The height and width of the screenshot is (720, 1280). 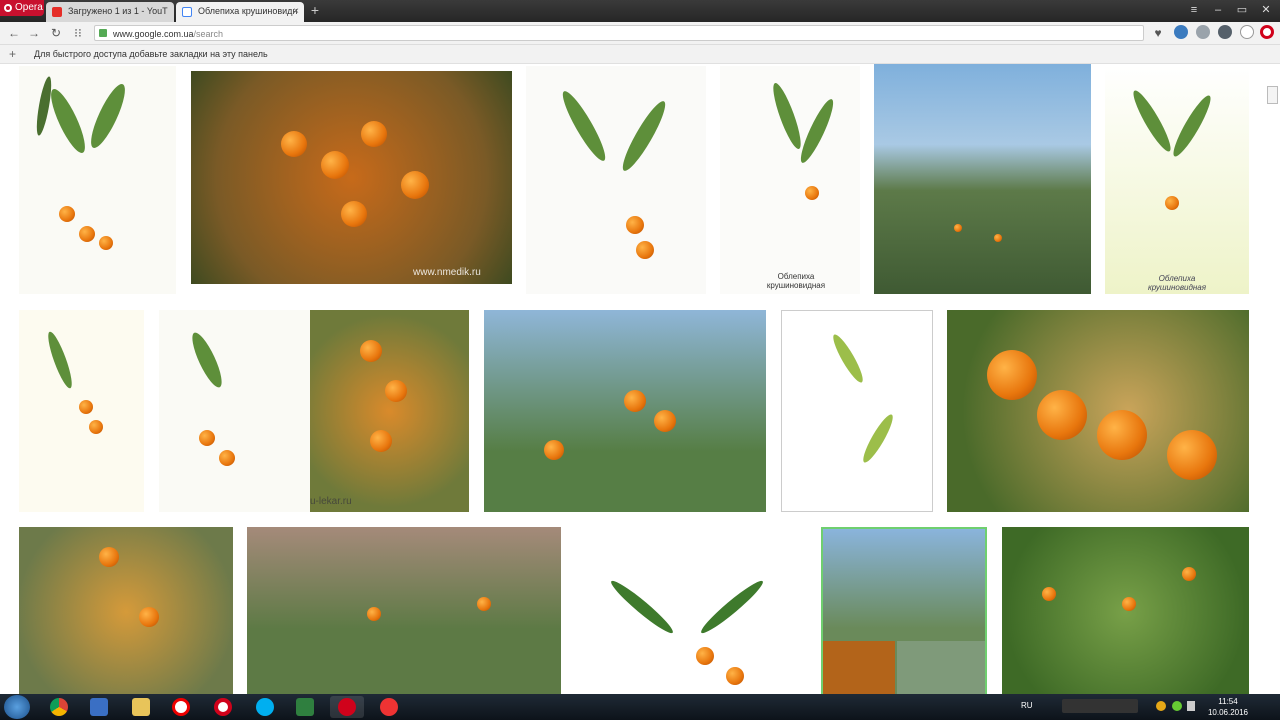 What do you see at coordinates (296, 11) in the screenshot?
I see `close-tab-icon: ×` at bounding box center [296, 11].